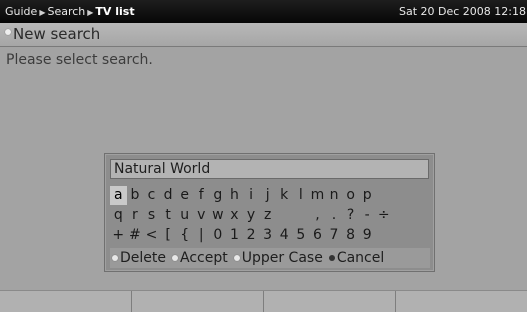 The height and width of the screenshot is (312, 527). Describe the element at coordinates (118, 215) in the screenshot. I see `keyboard-key: q` at that location.